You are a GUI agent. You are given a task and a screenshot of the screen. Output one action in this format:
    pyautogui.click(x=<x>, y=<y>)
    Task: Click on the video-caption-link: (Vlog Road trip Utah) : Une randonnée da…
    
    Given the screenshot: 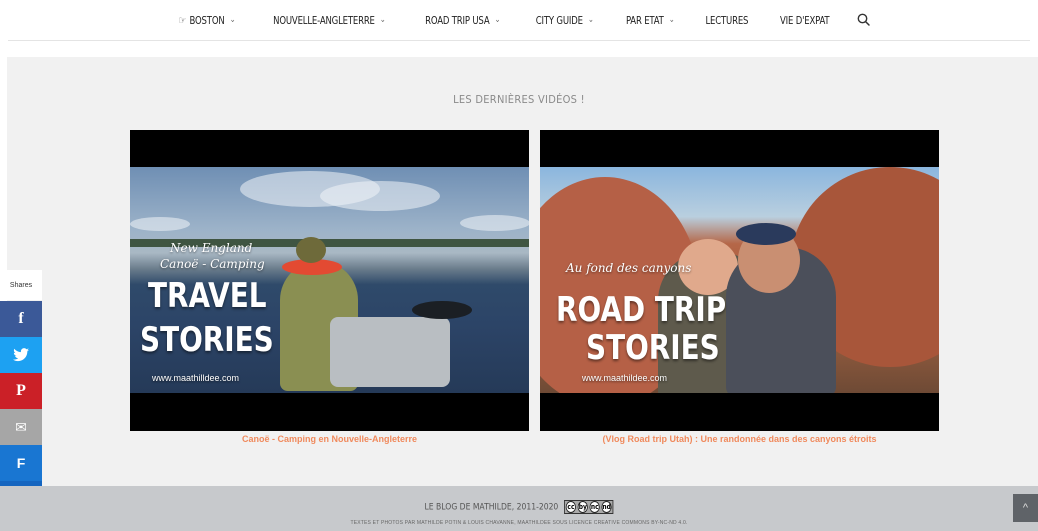 What is the action you would take?
    pyautogui.click(x=739, y=439)
    